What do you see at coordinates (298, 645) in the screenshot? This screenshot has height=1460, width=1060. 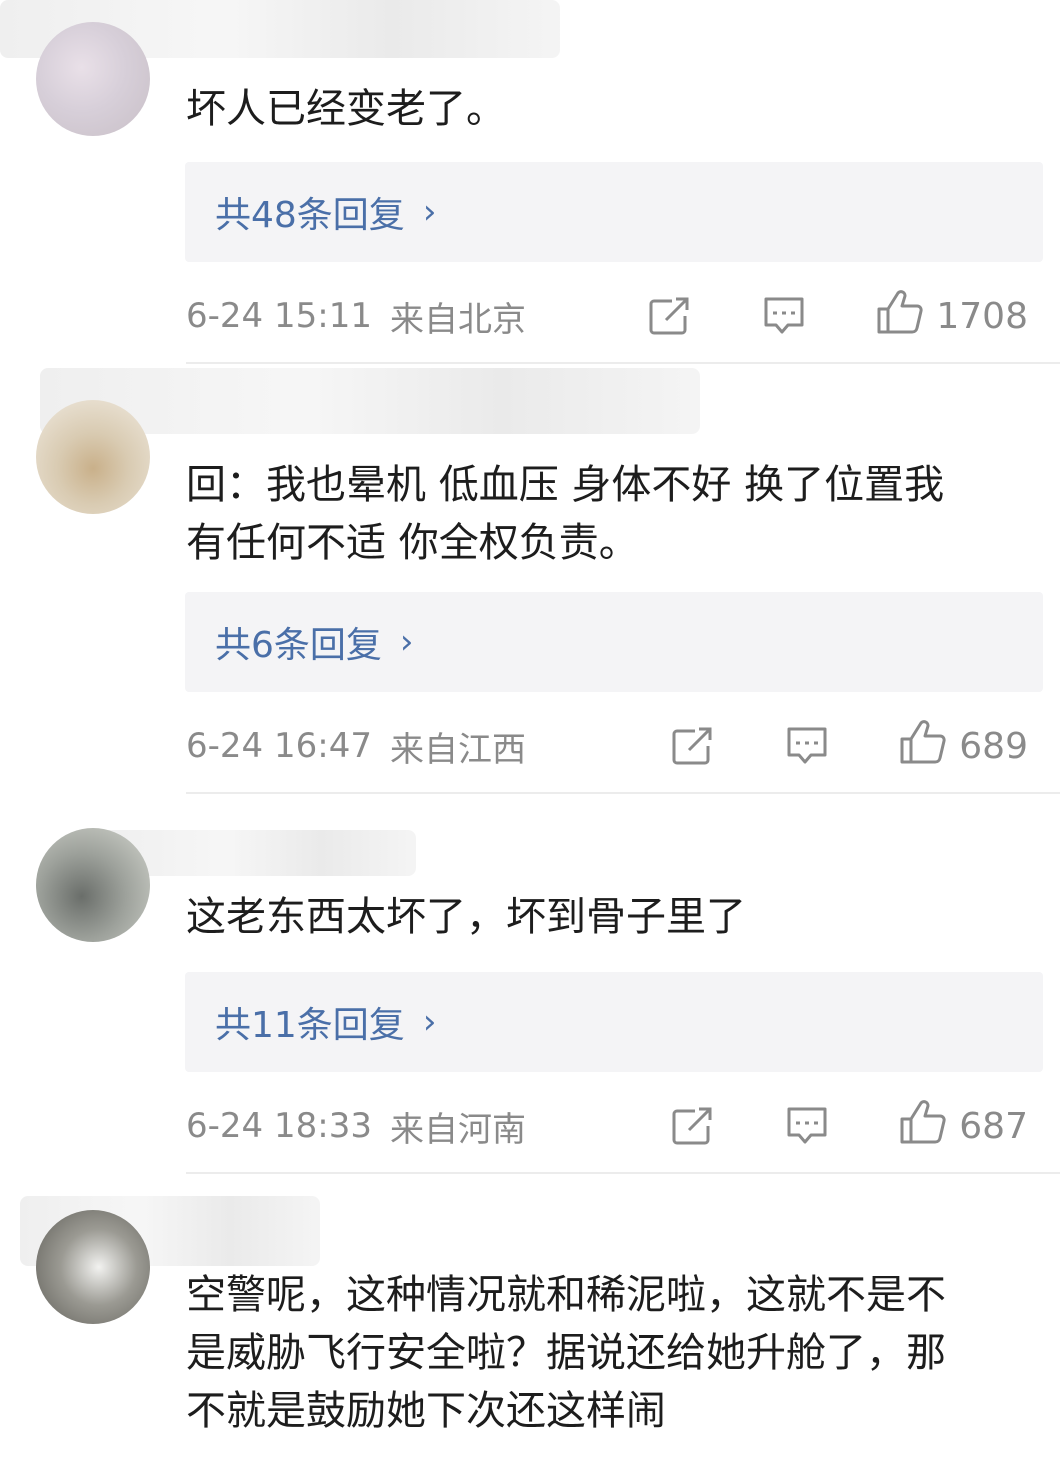 I see `replies-label: 共6条回复` at bounding box center [298, 645].